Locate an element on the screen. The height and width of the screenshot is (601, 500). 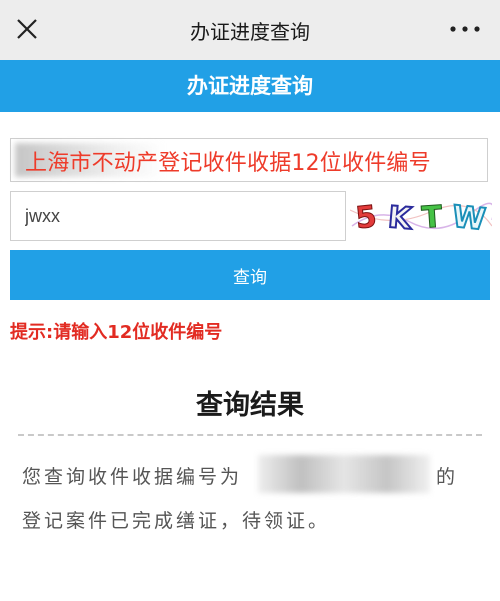
search-button: 查询 is located at coordinates (250, 275).